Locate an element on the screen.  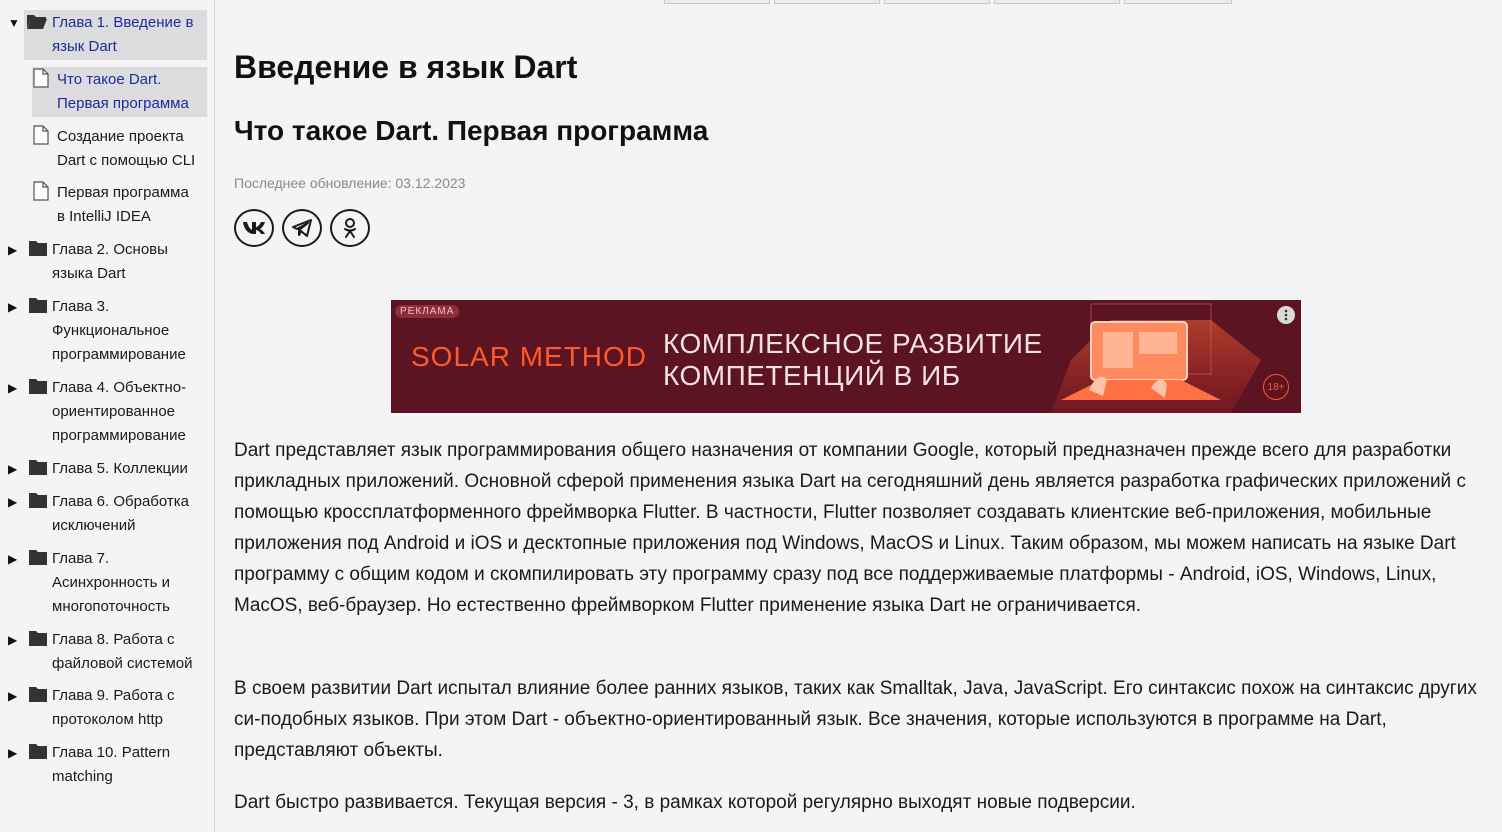
sidebar-item-label: Глава 1. Введение в is located at coordinates (123, 22).